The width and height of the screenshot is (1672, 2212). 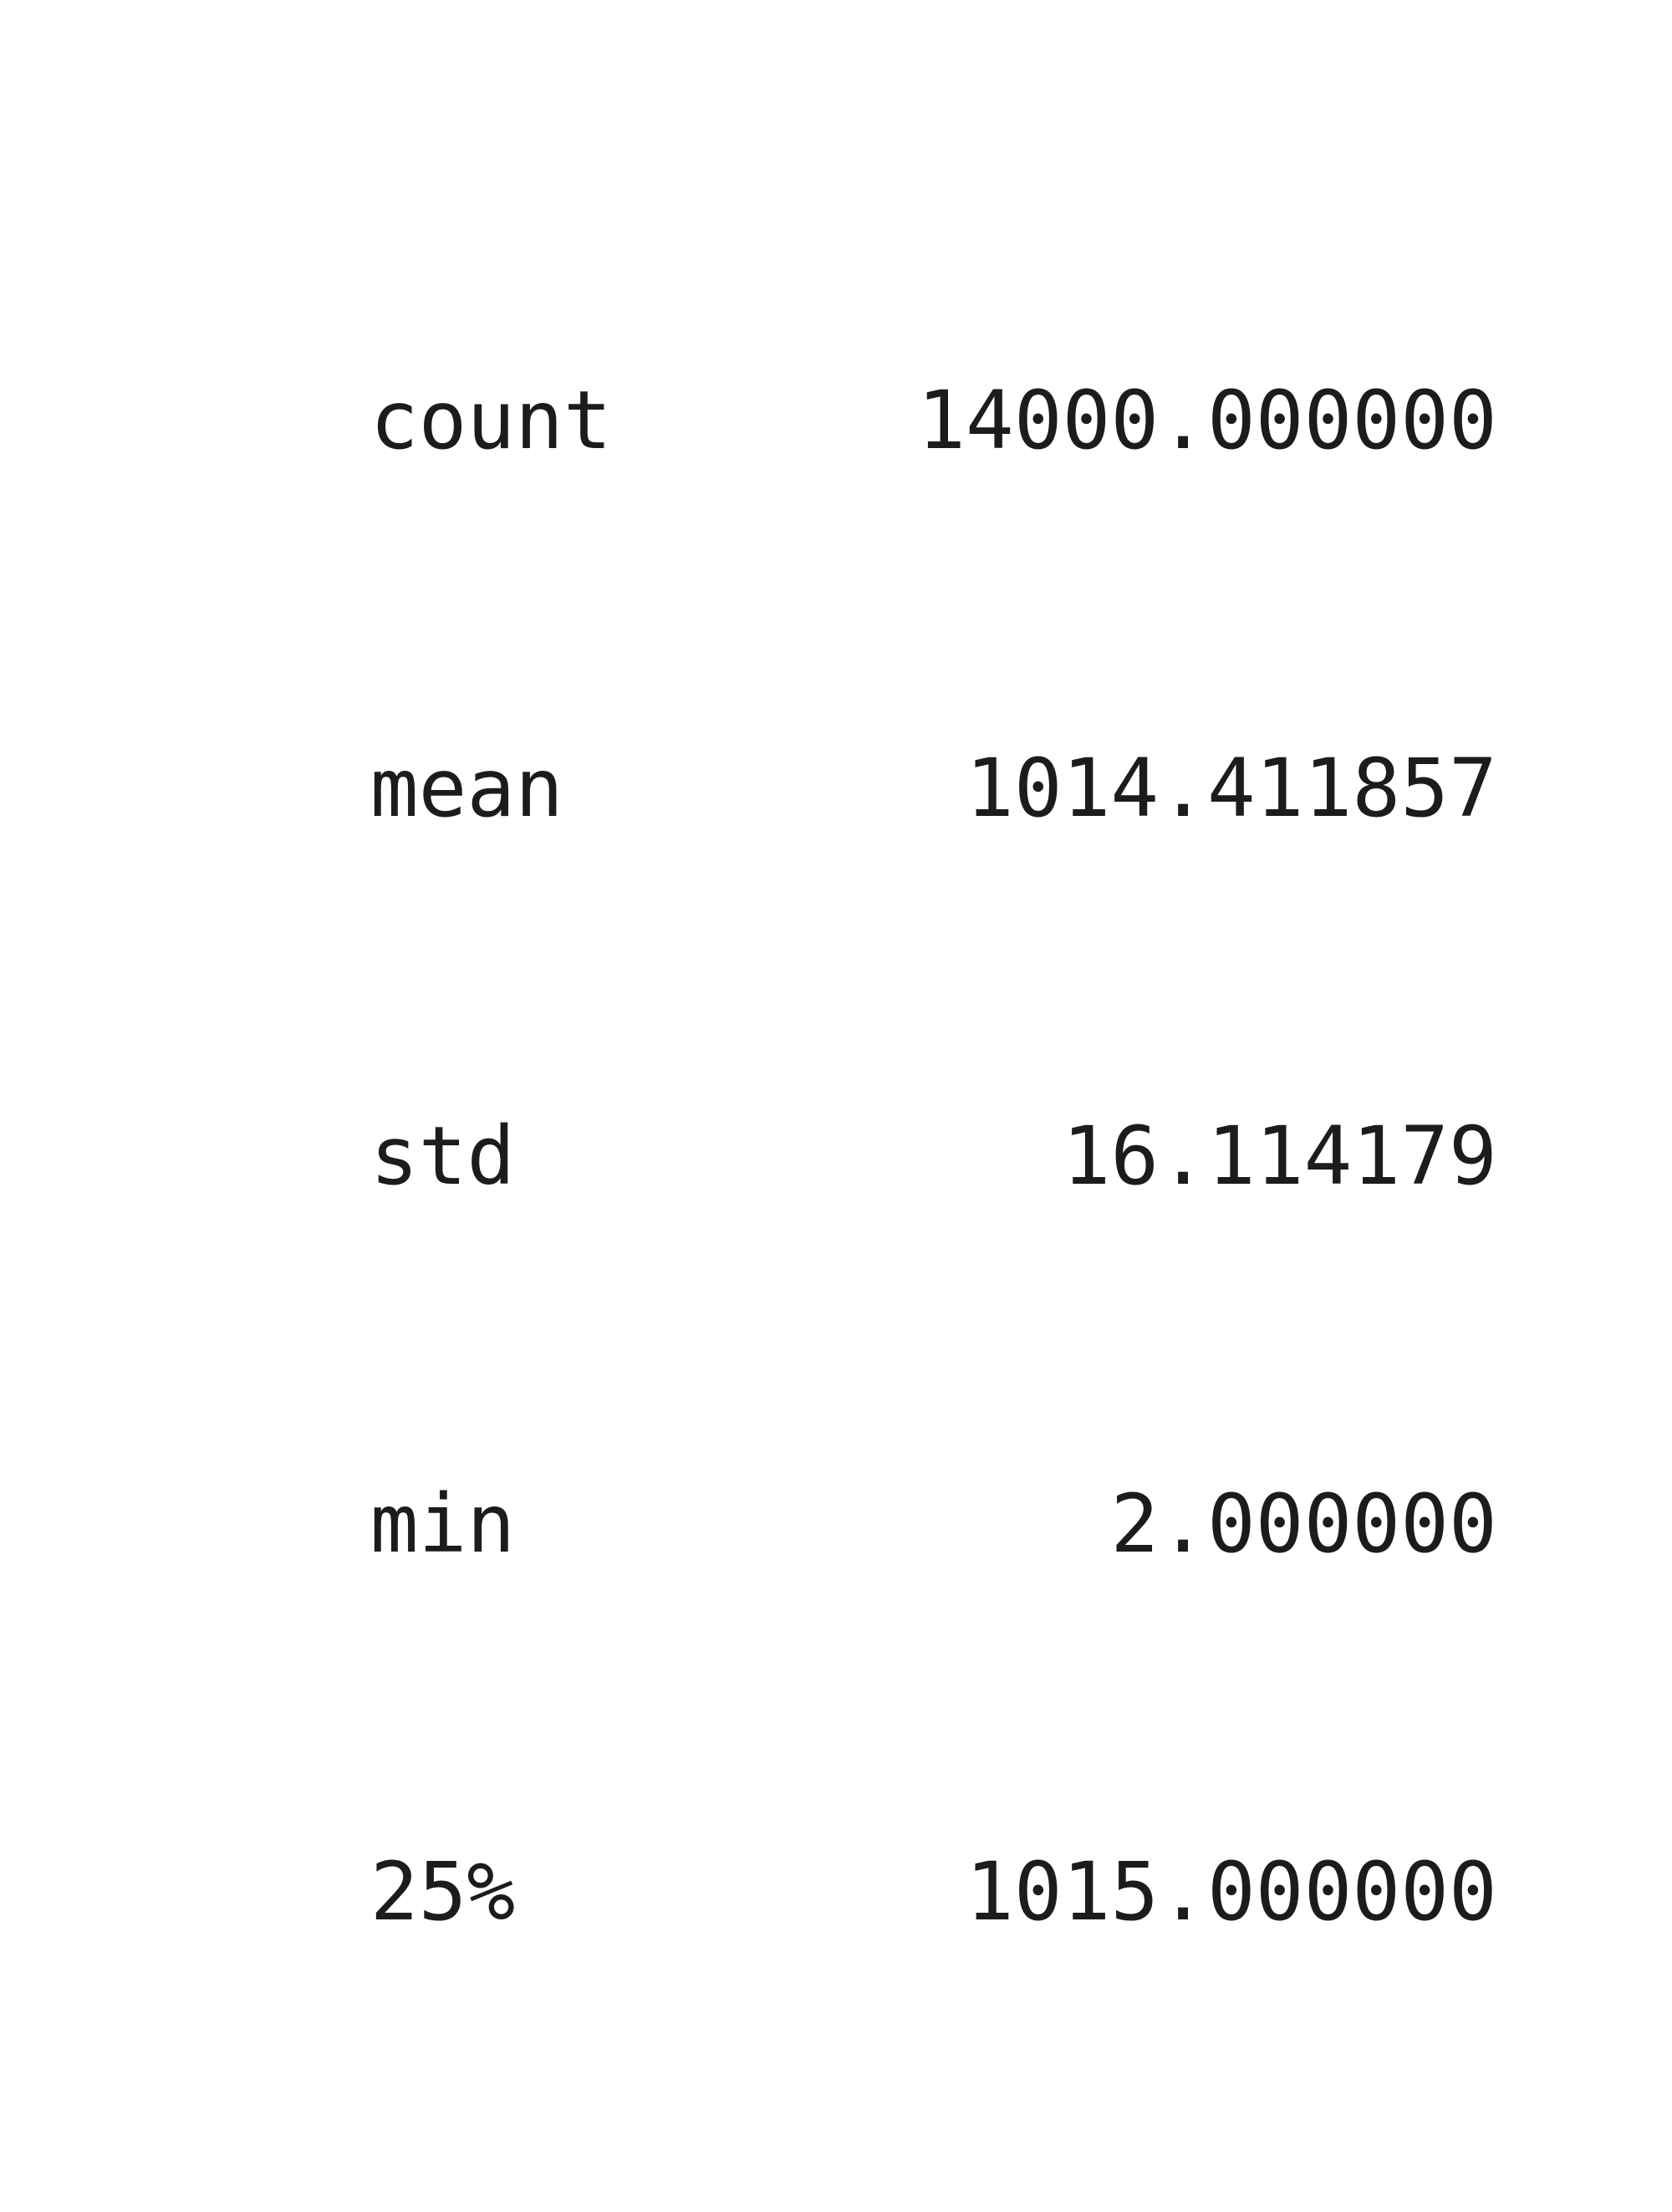 I want to click on stat-value-mean: 1014.411857, so click(x=1231, y=788).